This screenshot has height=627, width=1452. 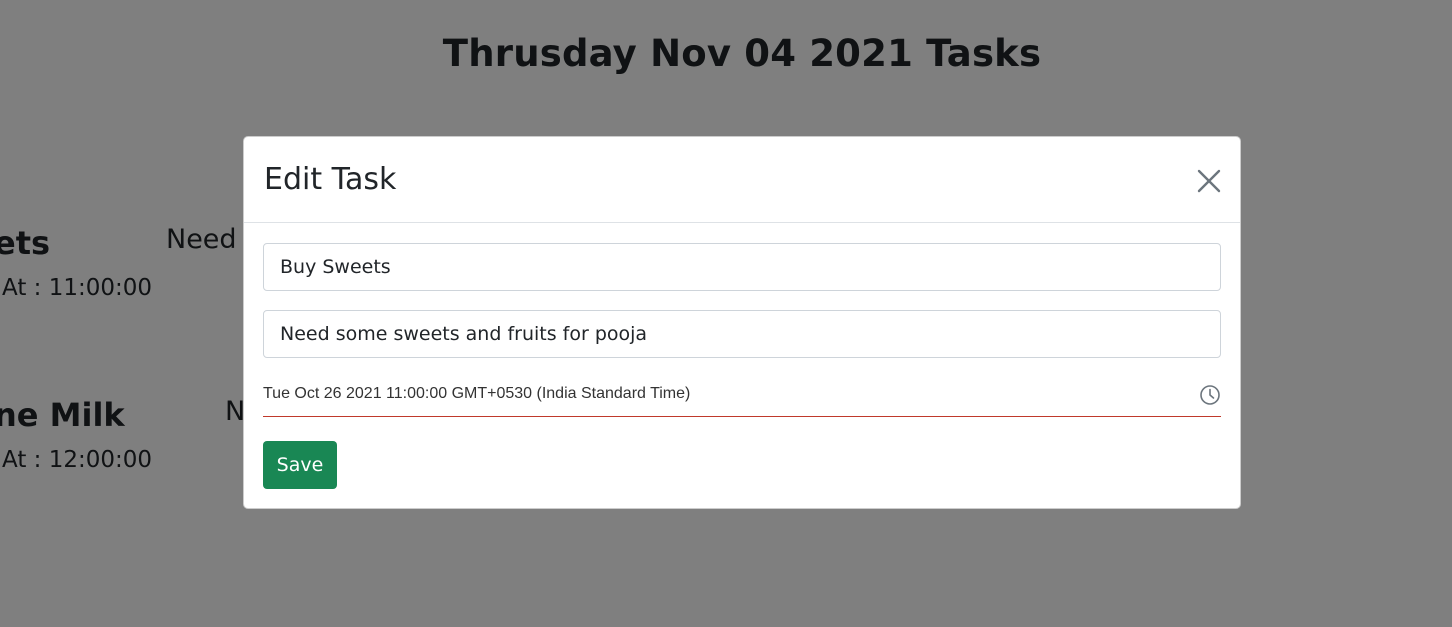 What do you see at coordinates (742, 267) in the screenshot?
I see `task-name-input` at bounding box center [742, 267].